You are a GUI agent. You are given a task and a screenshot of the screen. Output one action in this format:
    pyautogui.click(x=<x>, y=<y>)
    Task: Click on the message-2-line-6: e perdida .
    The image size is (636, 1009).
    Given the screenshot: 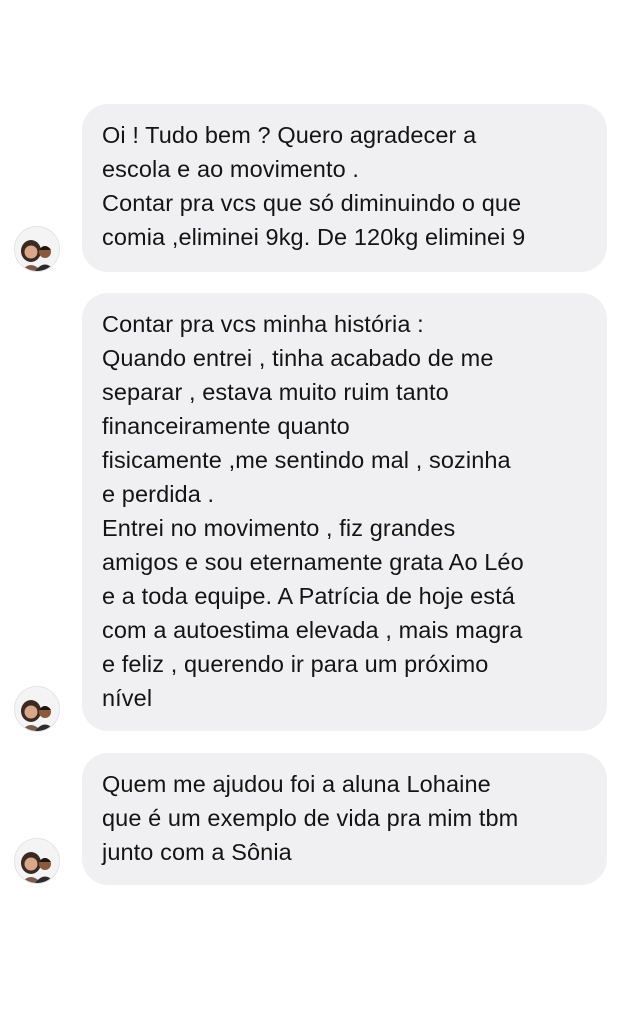 What is the action you would take?
    pyautogui.click(x=158, y=494)
    